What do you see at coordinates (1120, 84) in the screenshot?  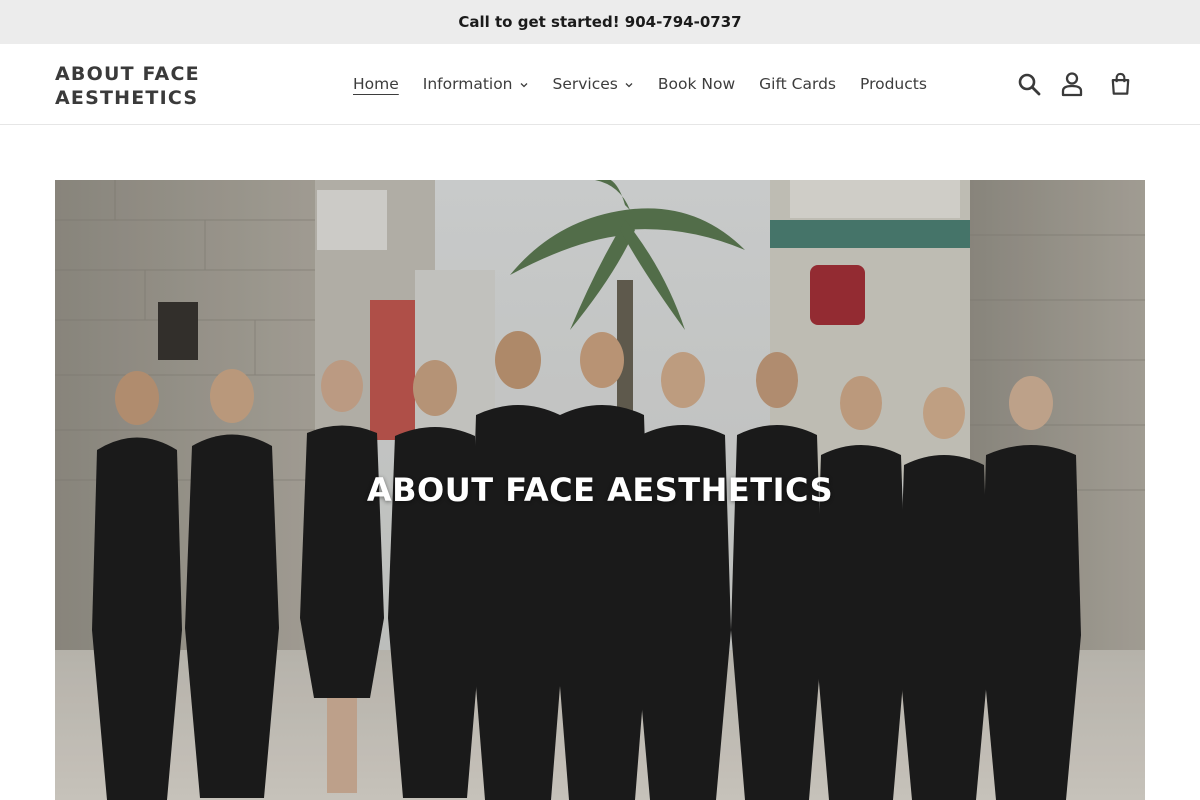 I see `cart-icon` at bounding box center [1120, 84].